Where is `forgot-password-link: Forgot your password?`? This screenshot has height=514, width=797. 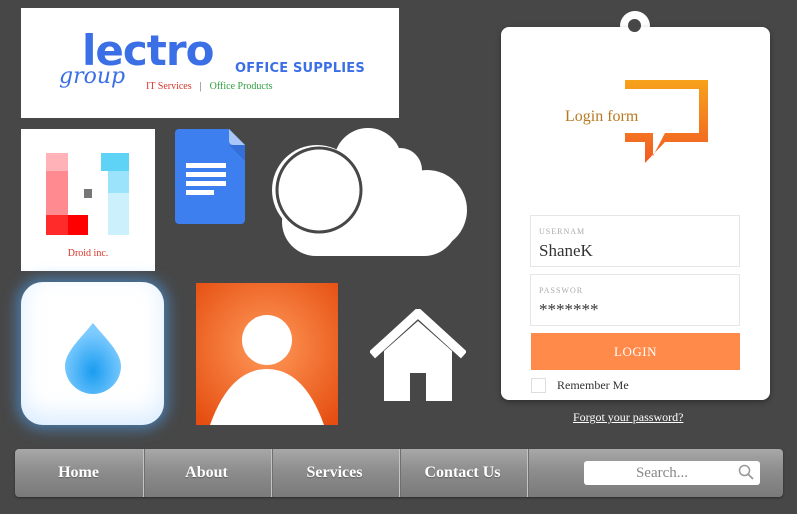 forgot-password-link: Forgot your password? is located at coordinates (628, 417).